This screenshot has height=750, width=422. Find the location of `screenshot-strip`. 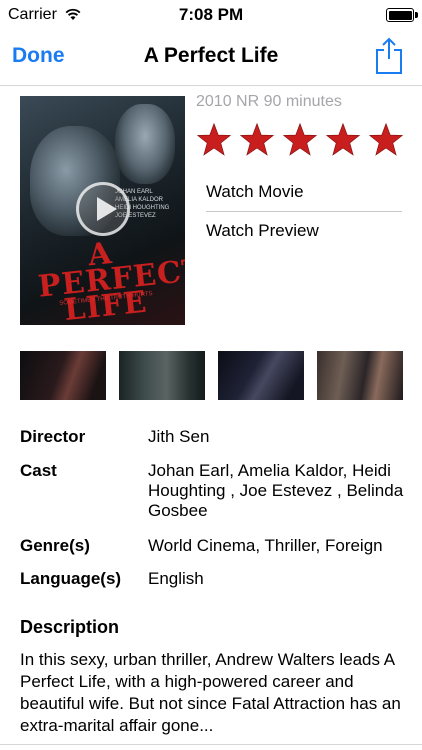

screenshot-strip is located at coordinates (211, 375).